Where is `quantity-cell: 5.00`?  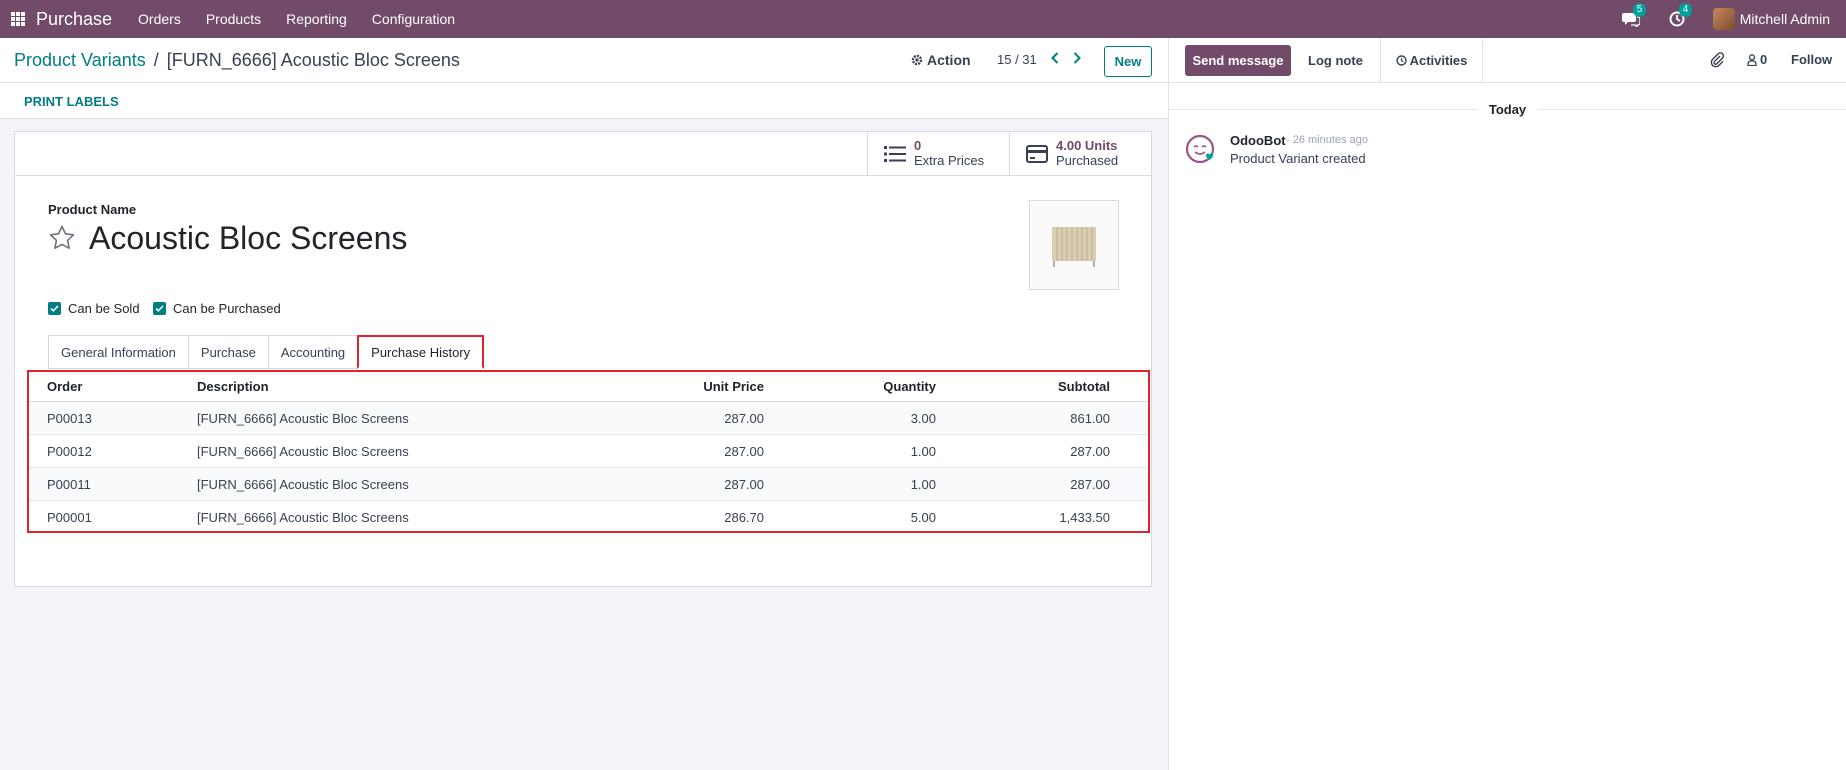
quantity-cell: 5.00 is located at coordinates (923, 517).